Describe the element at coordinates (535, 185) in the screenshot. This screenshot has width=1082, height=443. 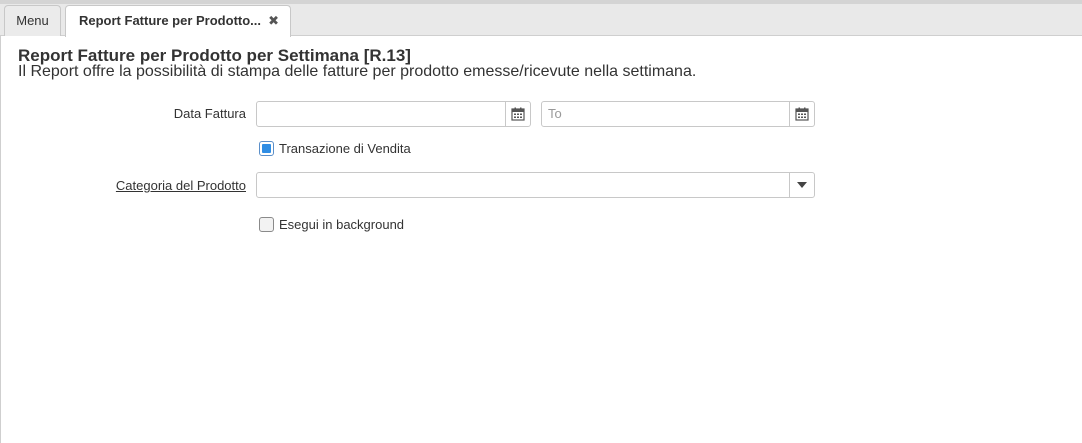
I see `categoria-prodotto-select` at that location.